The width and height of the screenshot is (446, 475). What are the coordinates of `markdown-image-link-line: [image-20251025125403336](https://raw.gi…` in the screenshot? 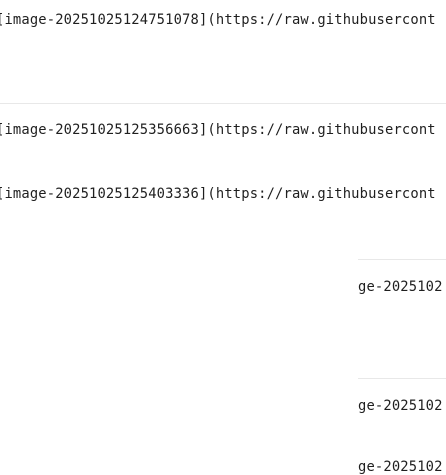 It's located at (218, 194).